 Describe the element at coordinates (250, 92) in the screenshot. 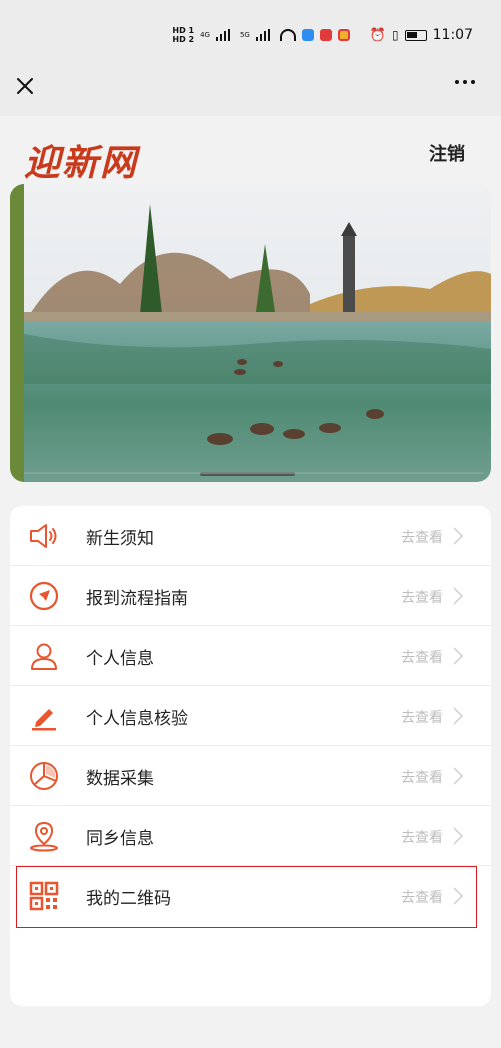

I see `nav-bar` at that location.